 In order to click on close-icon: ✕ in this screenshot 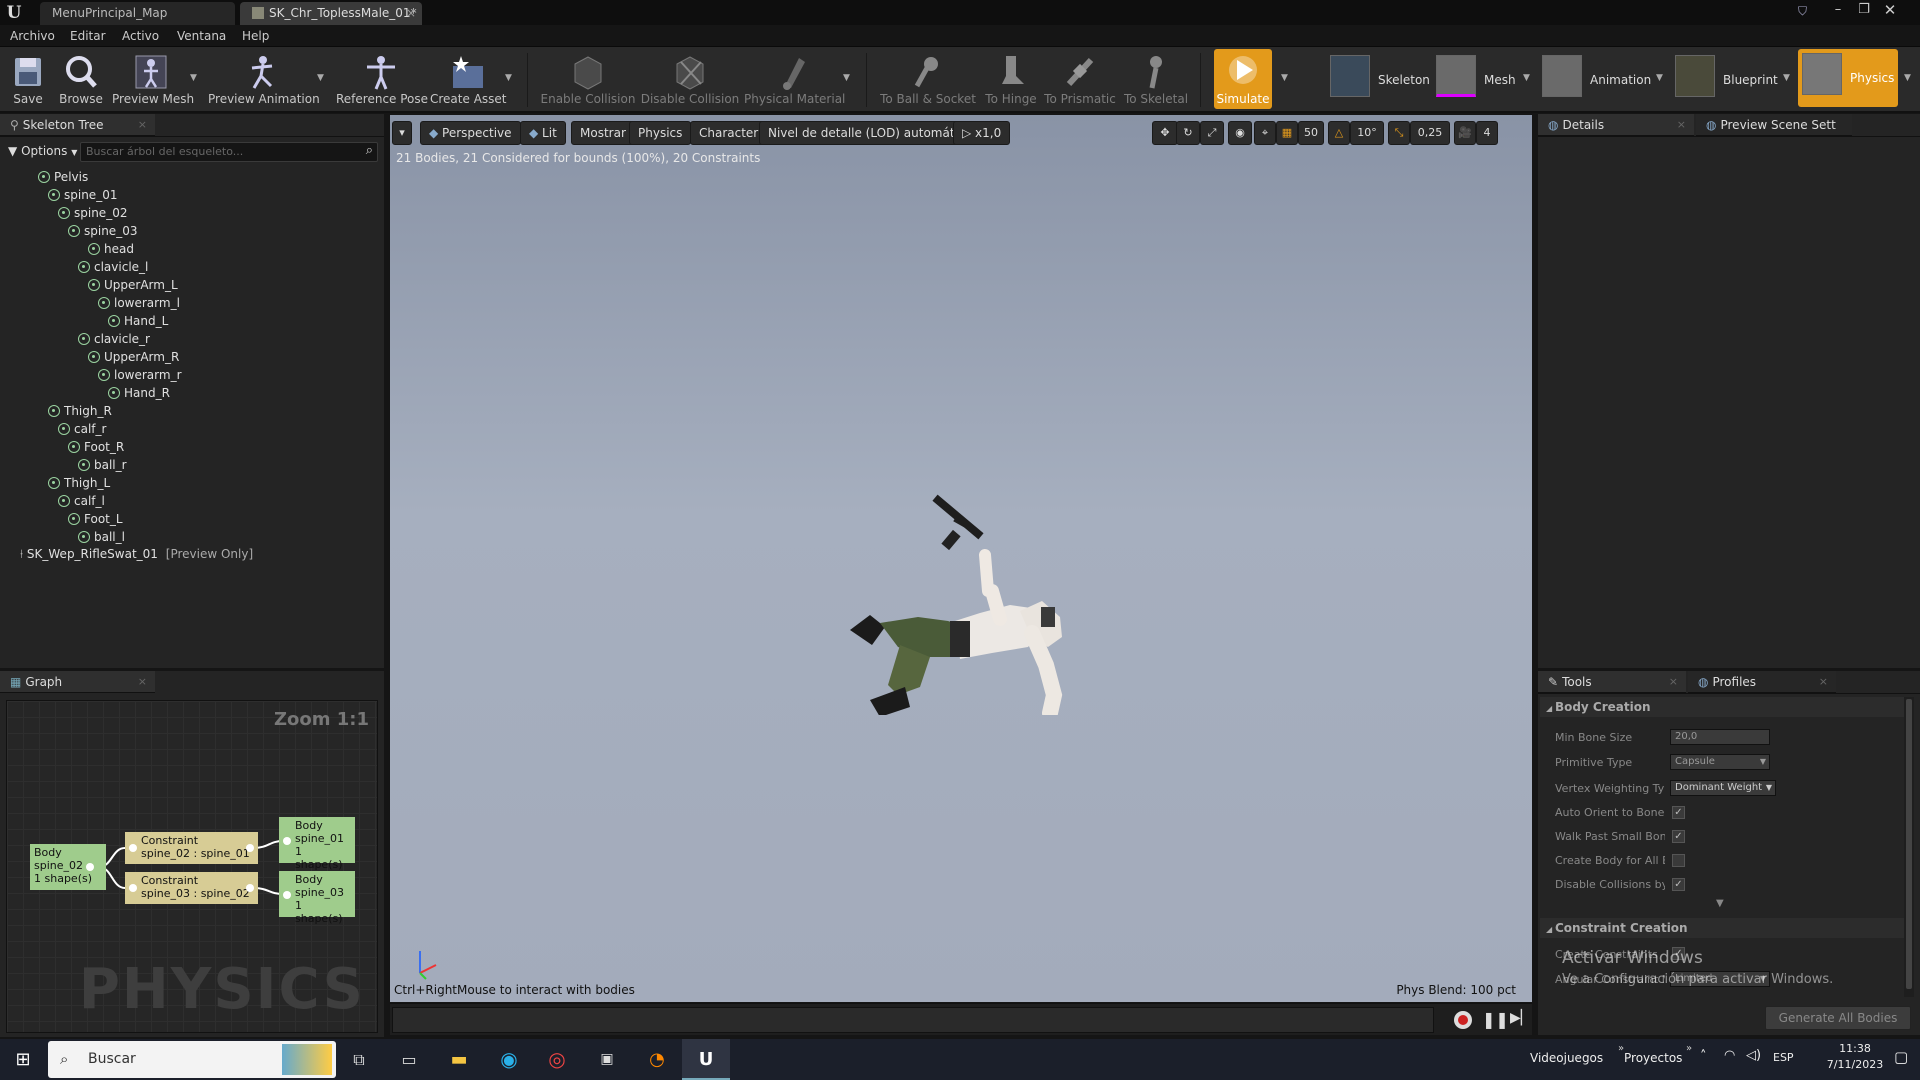, I will do `click(1890, 11)`.